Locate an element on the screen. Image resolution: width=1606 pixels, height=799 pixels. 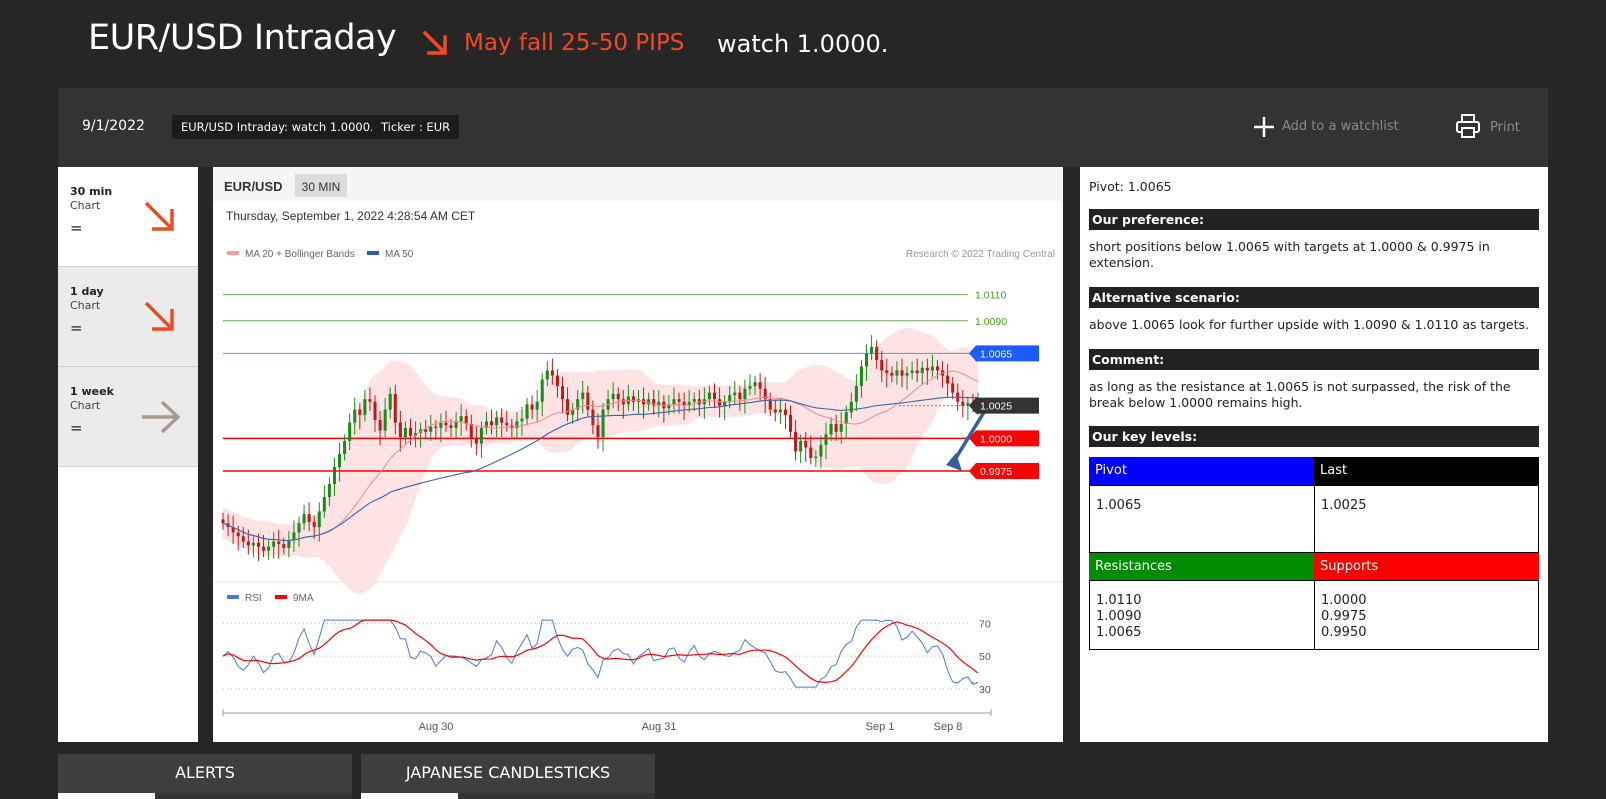
legend-9ma: 9MA is located at coordinates (303, 598).